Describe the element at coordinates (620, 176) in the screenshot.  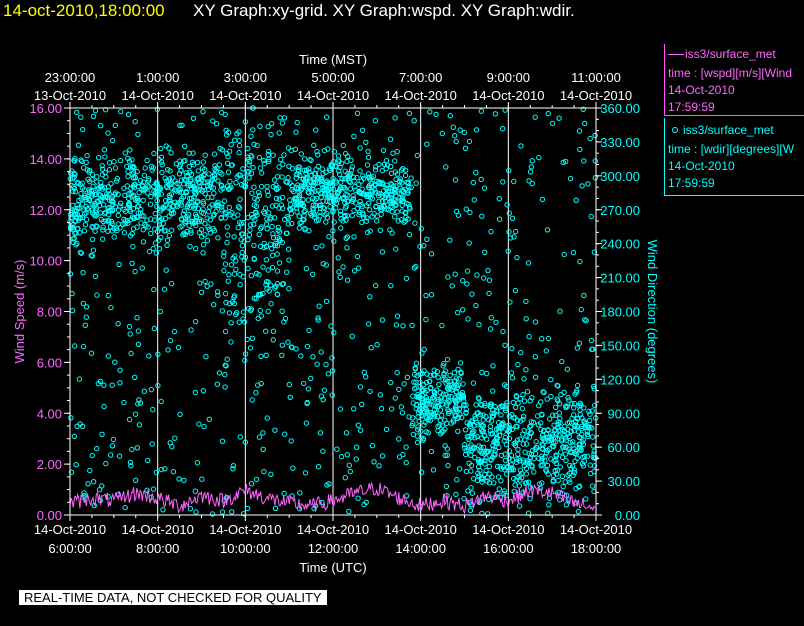
I see `right-tick-label: 300.00` at that location.